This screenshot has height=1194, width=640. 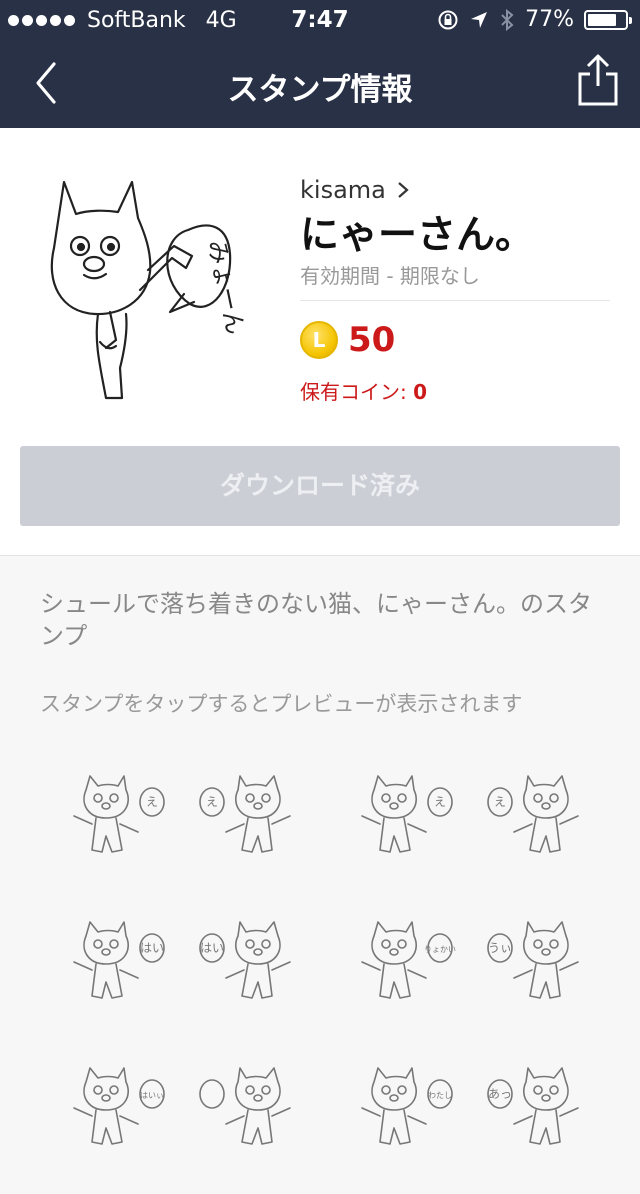 I want to click on creator-name: kisama, so click(x=343, y=190).